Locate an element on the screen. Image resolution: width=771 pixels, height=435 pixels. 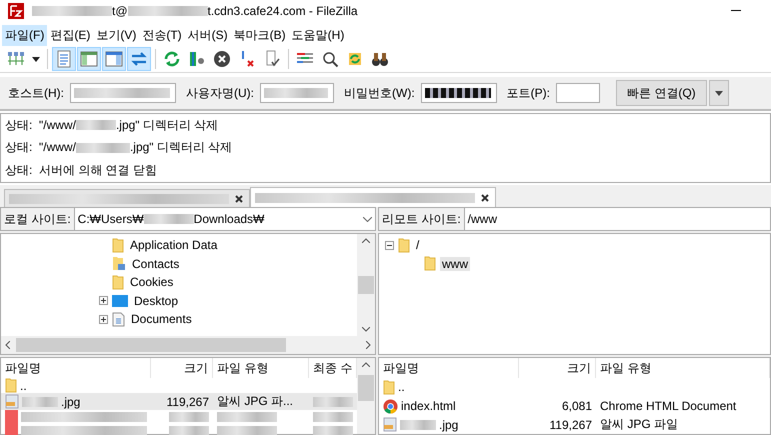
file-type: Chrome HTML Document is located at coordinates (668, 406).